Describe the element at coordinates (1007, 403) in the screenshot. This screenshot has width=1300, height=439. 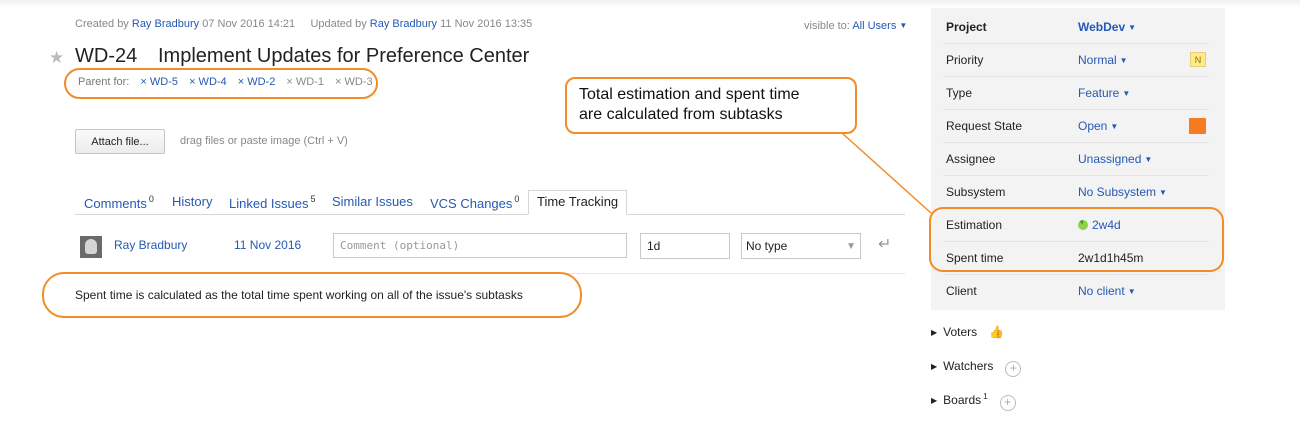
I see `add-board-icon: +` at that location.